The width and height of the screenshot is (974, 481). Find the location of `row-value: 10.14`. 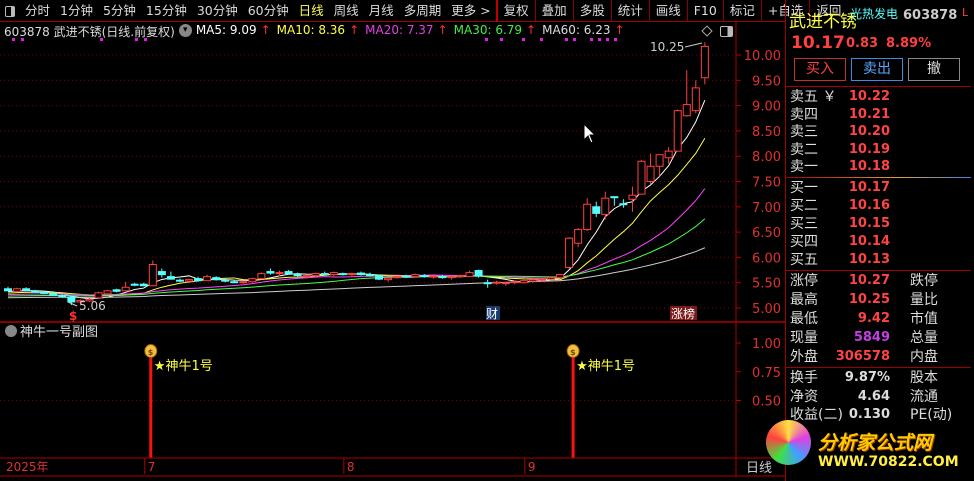

row-value: 10.14 is located at coordinates (869, 241).